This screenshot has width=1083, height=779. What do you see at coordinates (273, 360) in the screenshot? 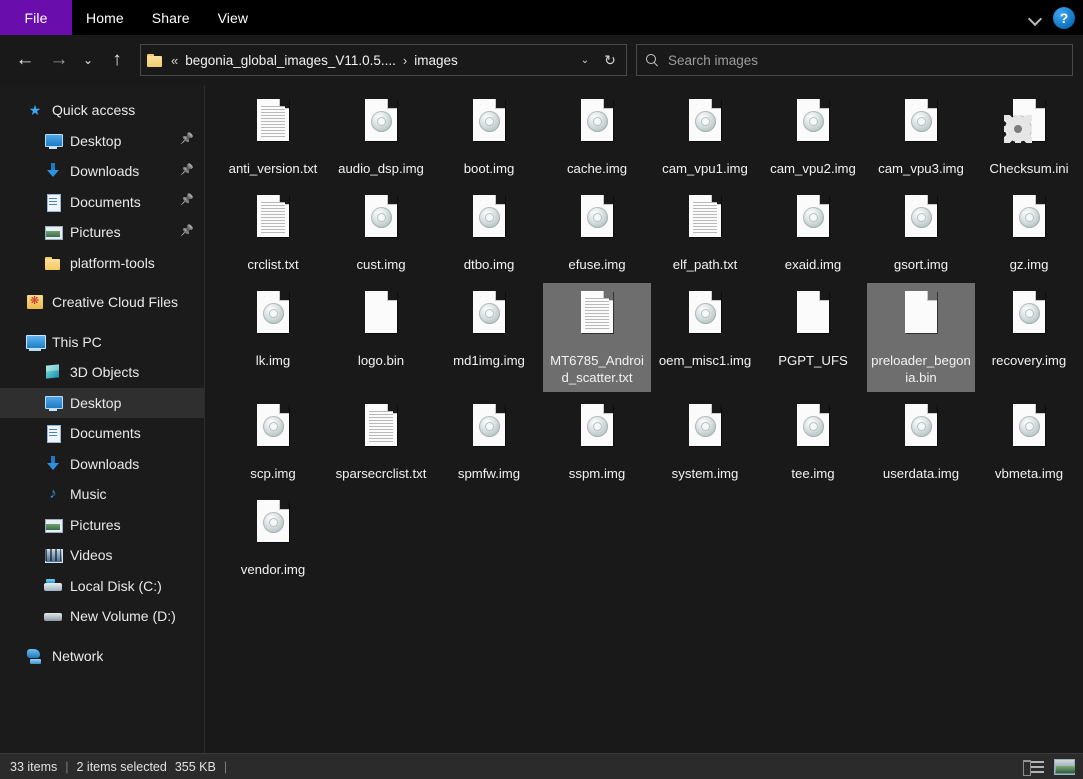
I see `file-name-label: lk.img` at bounding box center [273, 360].